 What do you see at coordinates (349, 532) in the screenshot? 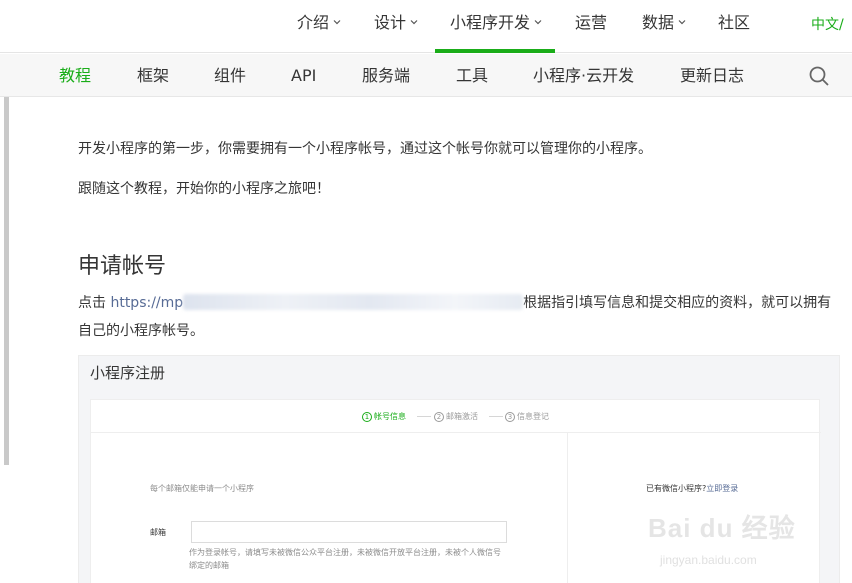
I see `email-field` at bounding box center [349, 532].